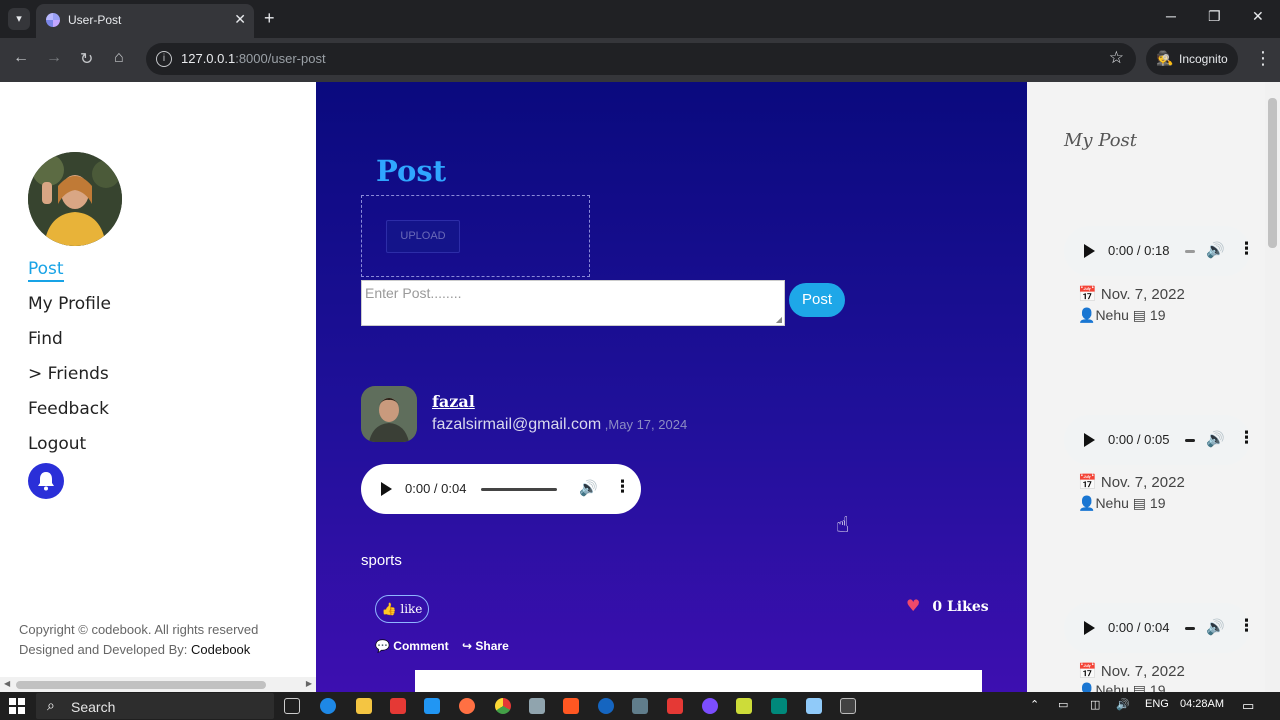 The height and width of the screenshot is (720, 1280). What do you see at coordinates (744, 706) in the screenshot?
I see `notes-icon` at bounding box center [744, 706].